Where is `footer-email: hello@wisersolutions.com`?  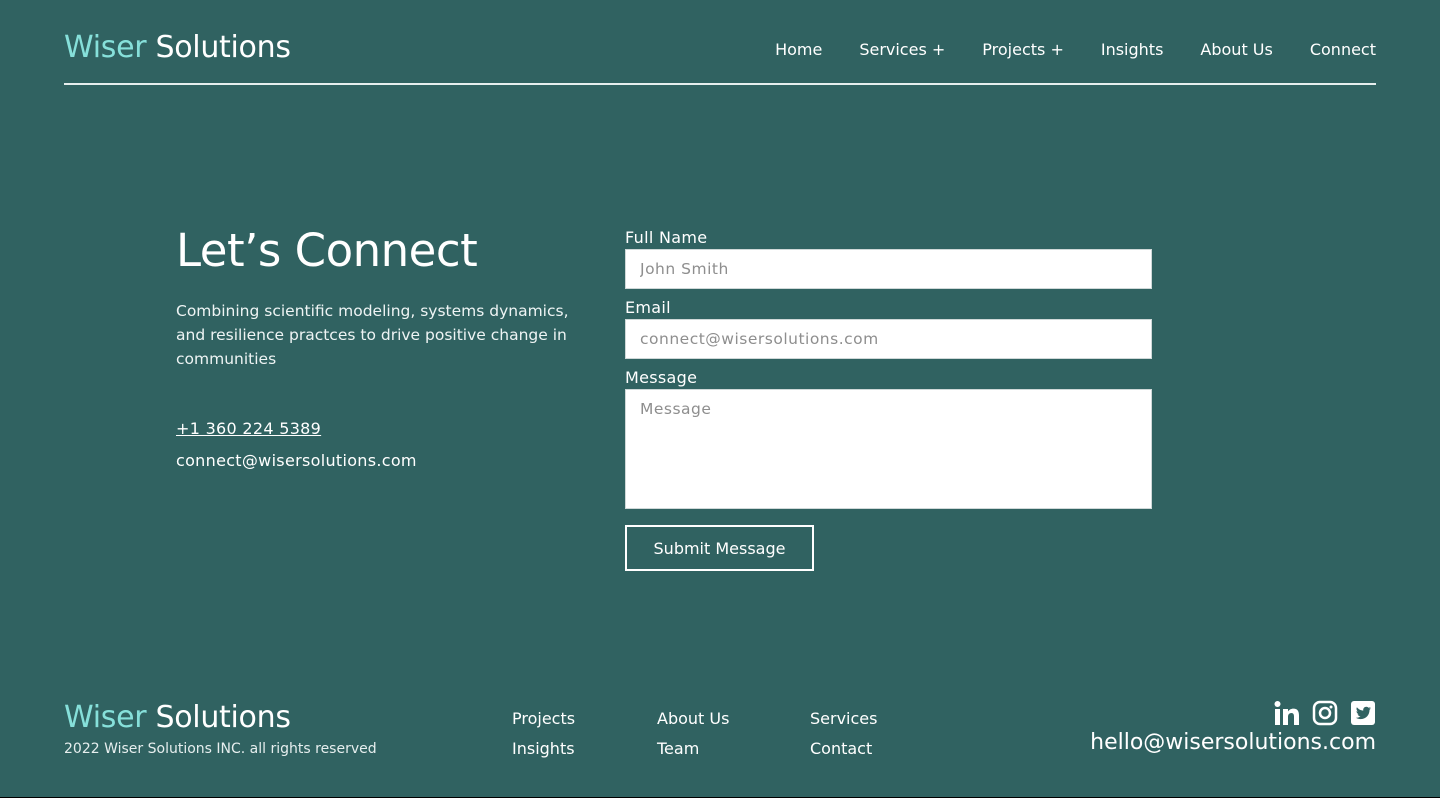
footer-email: hello@wisersolutions.com is located at coordinates (1233, 742).